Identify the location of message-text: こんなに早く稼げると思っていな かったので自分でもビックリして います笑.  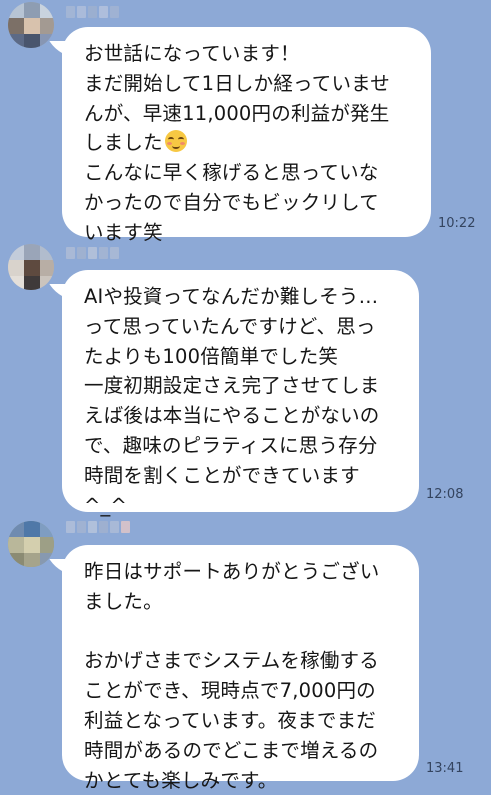
(231, 202).